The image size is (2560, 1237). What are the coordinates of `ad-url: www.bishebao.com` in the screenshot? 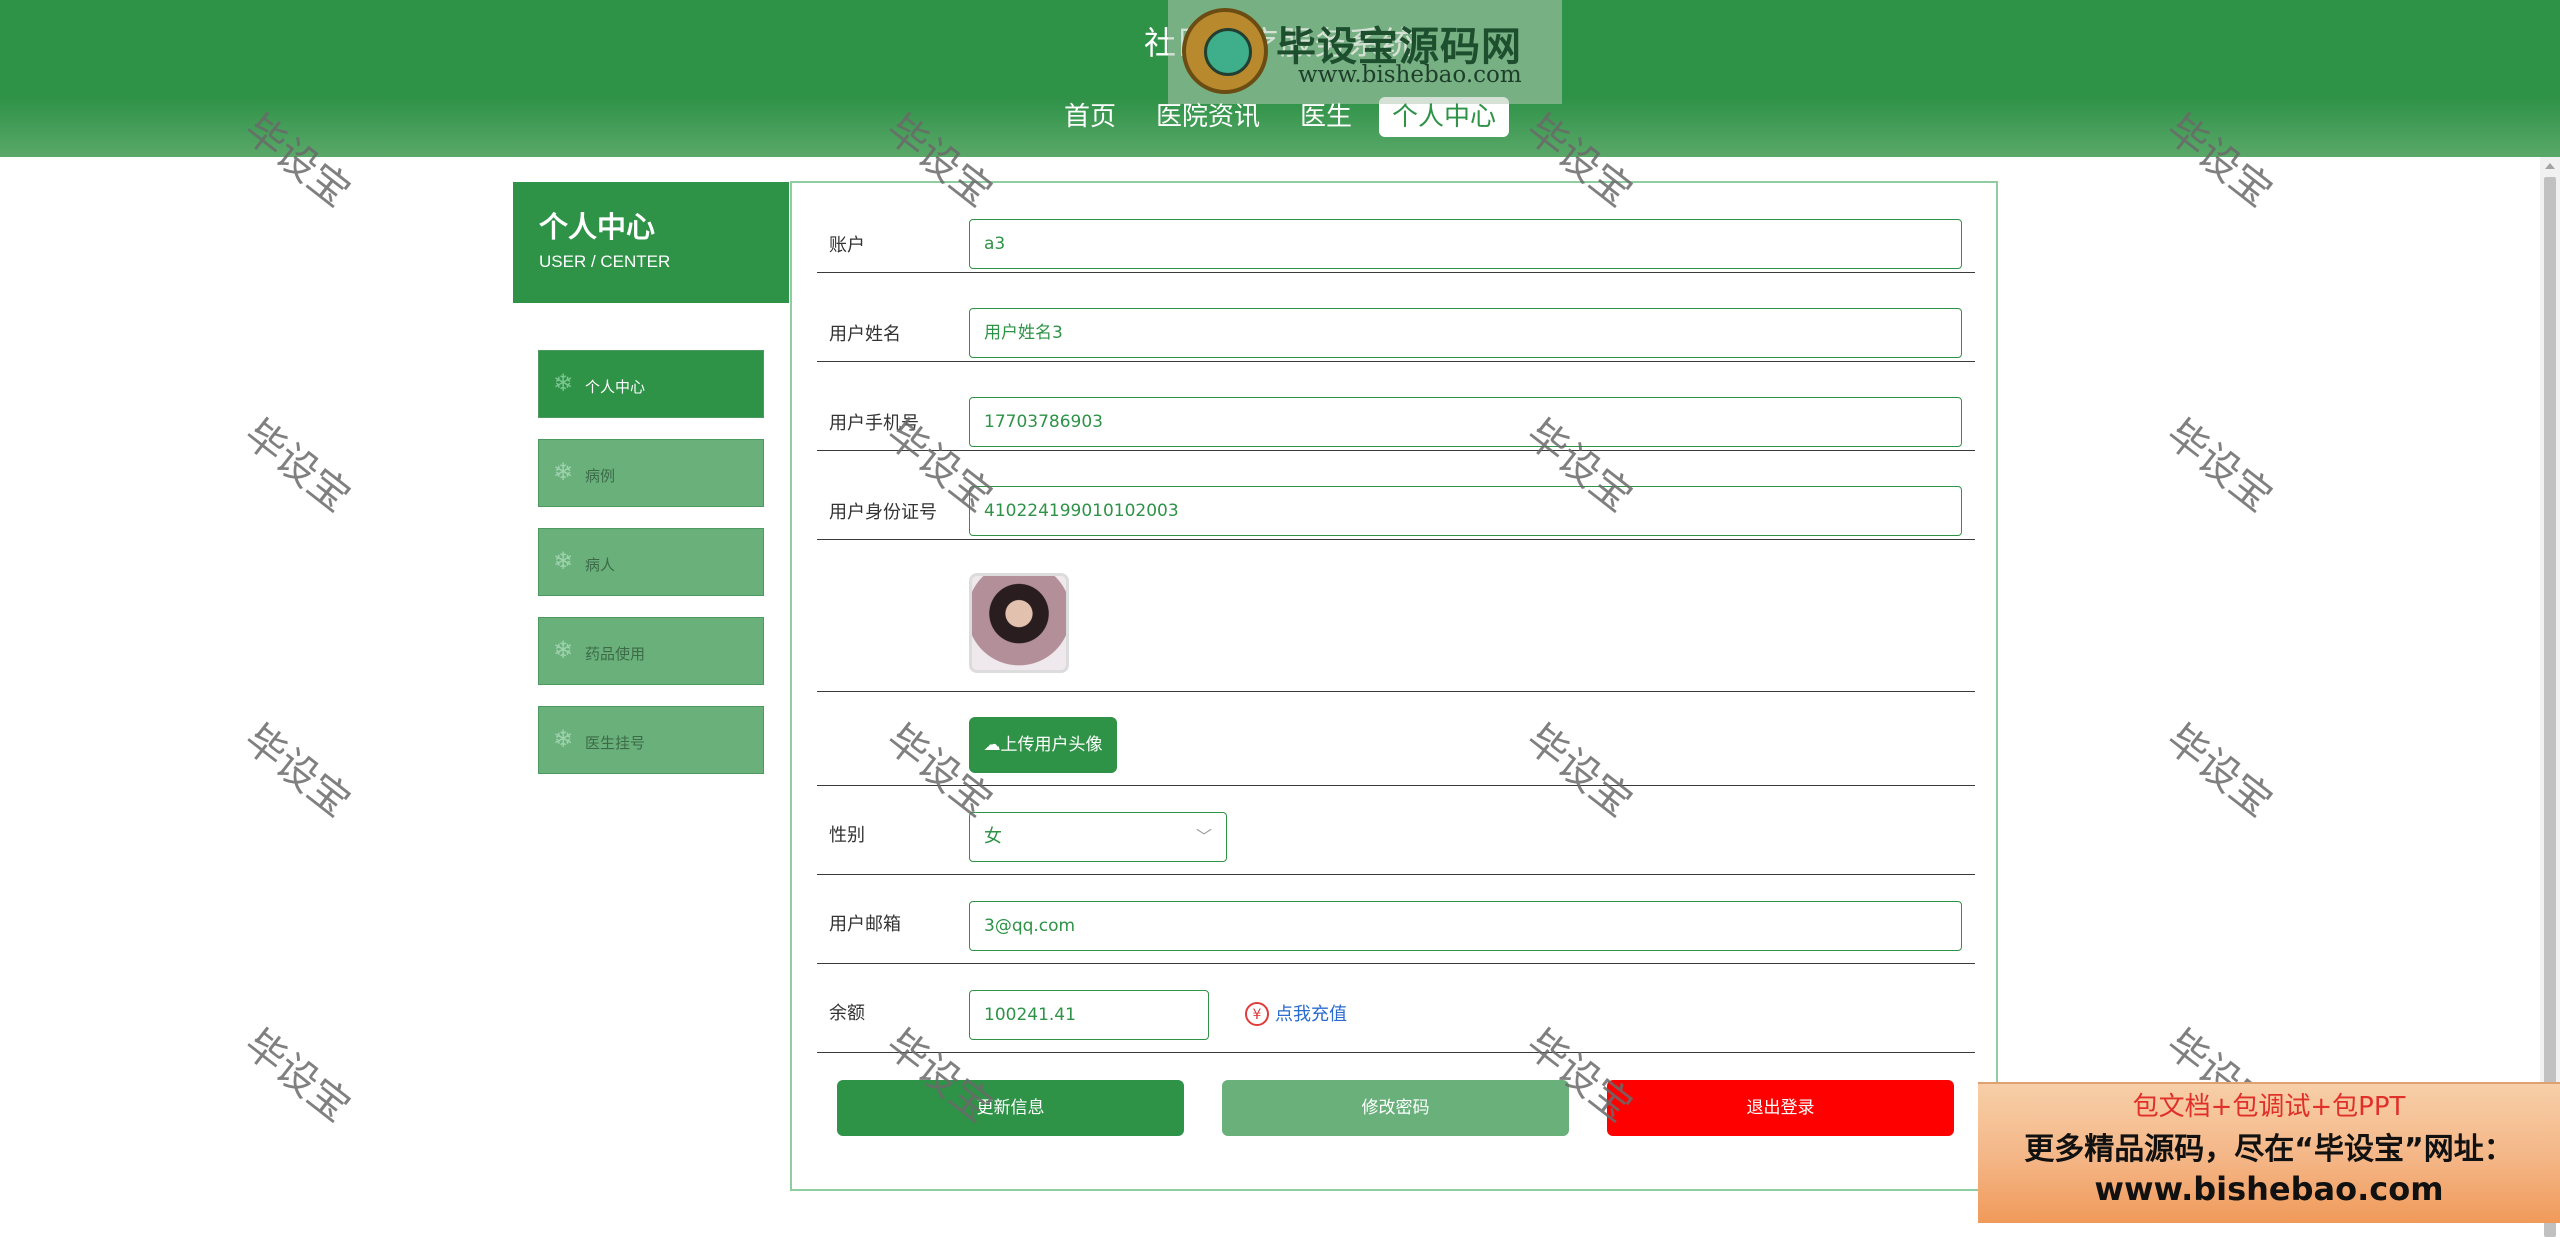 It's located at (2269, 1189).